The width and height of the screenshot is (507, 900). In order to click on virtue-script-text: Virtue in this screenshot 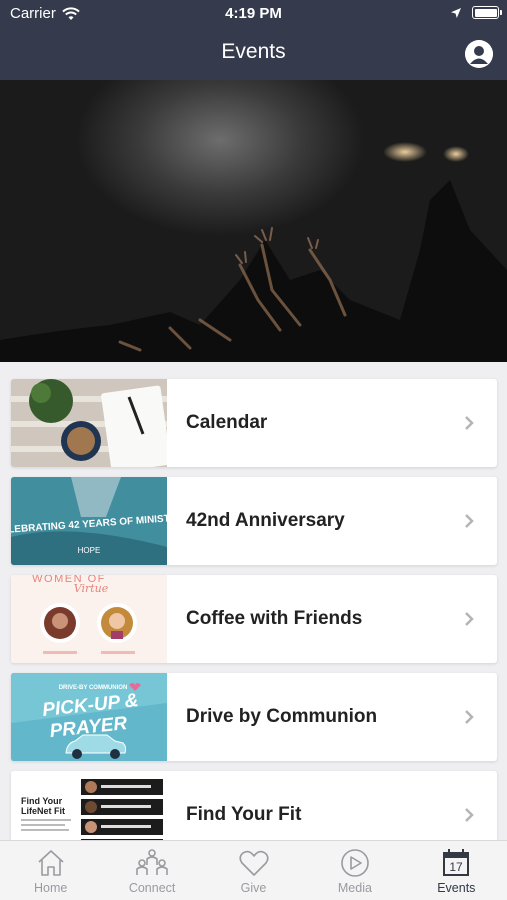, I will do `click(91, 588)`.